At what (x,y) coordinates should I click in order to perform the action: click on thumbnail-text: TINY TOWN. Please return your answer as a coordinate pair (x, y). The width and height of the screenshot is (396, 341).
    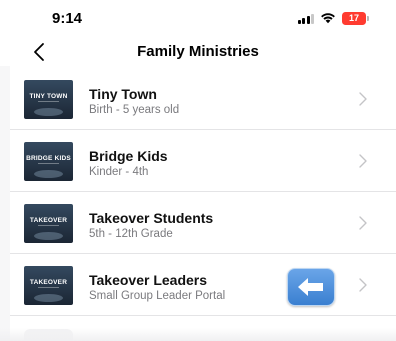
    Looking at the image, I should click on (48, 96).